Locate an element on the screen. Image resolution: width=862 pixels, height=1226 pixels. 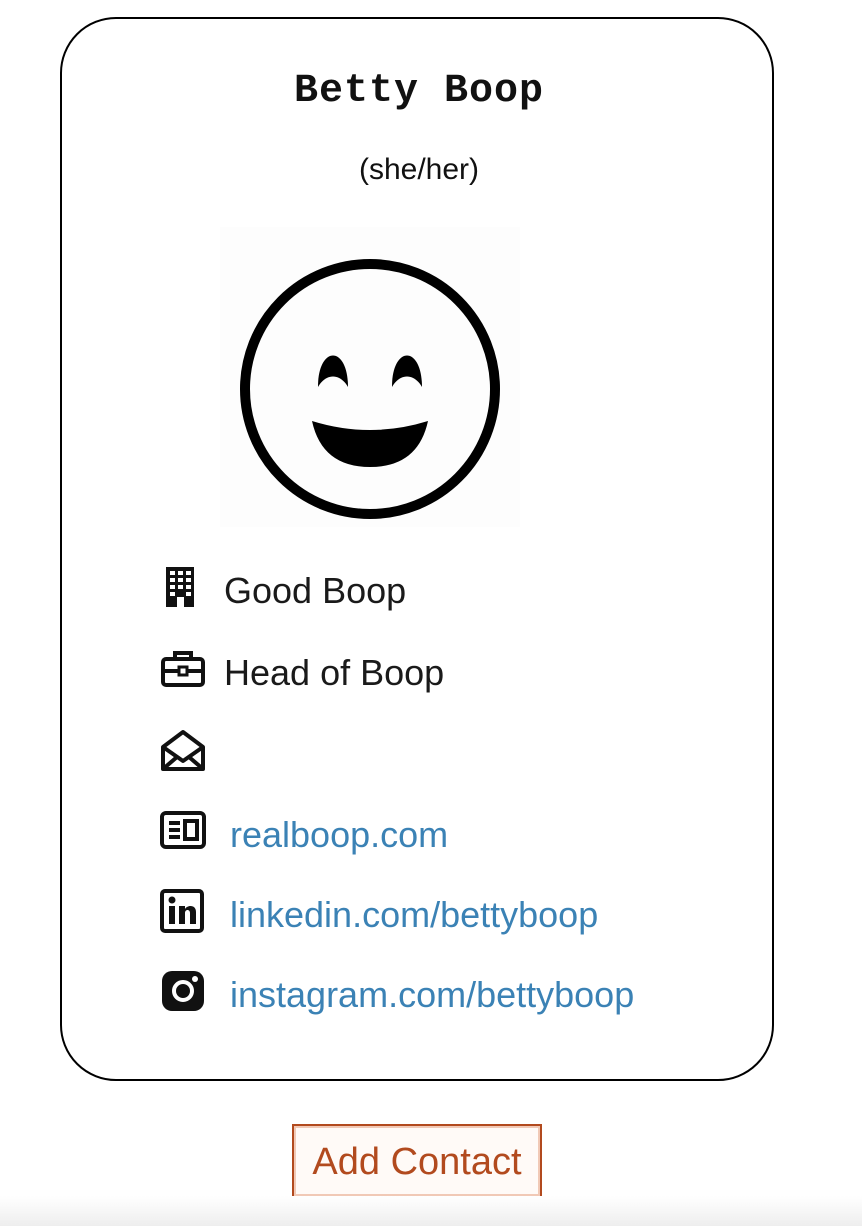
id-card-icon is located at coordinates (184, 833).